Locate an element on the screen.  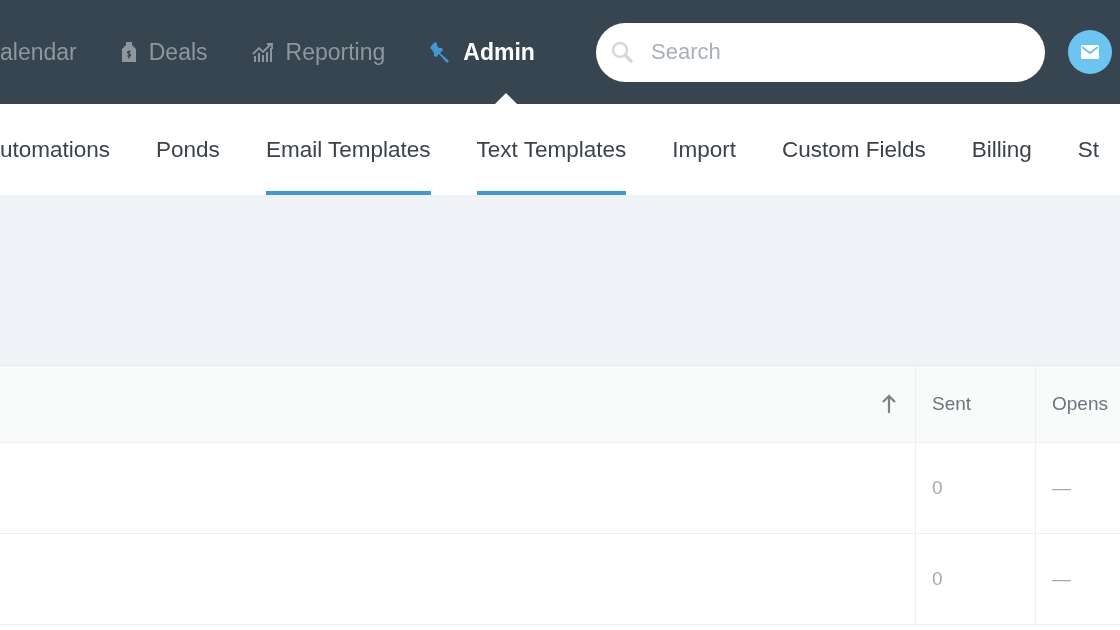
active-pointer-icon is located at coordinates (505, 98).